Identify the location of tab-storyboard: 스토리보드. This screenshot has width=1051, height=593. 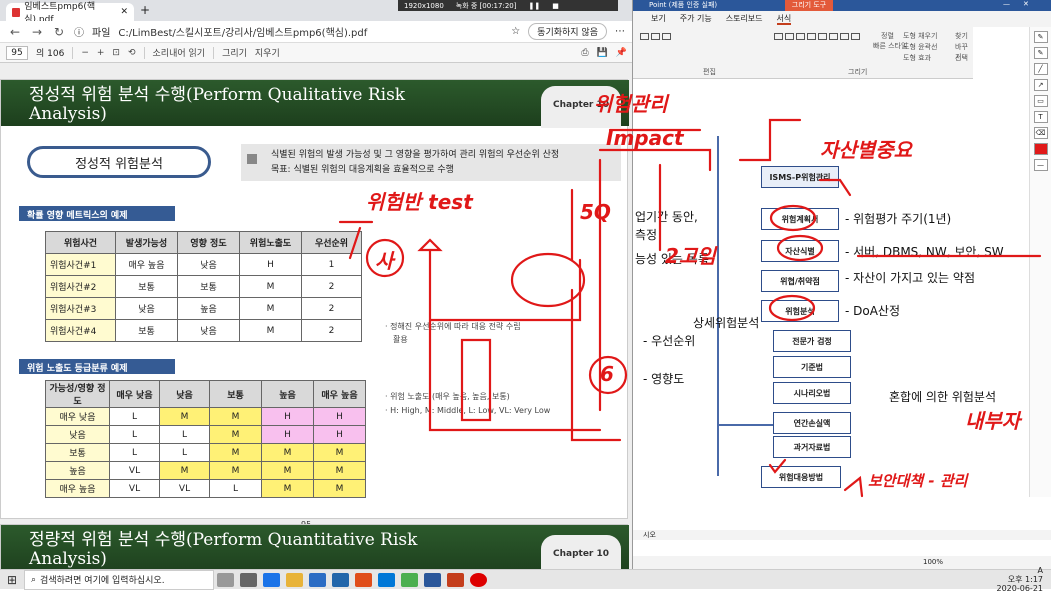
(744, 19).